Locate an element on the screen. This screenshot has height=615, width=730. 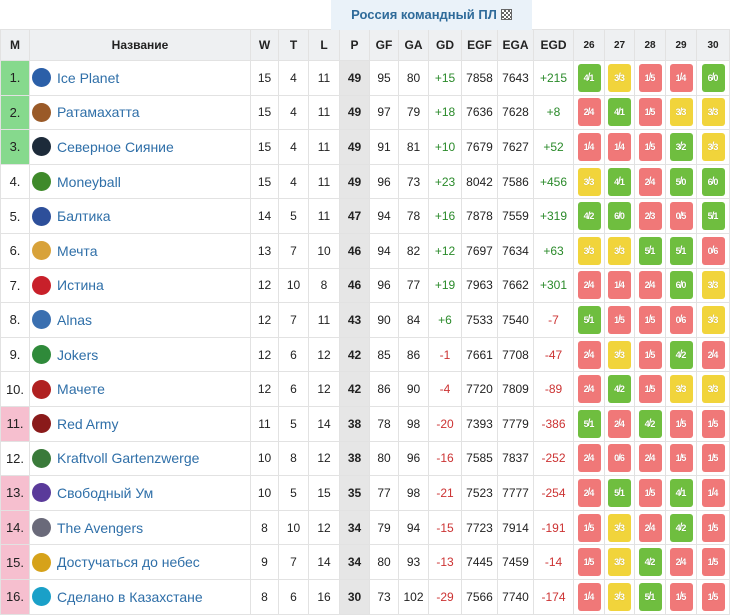
avengers-logo-icon is located at coordinates (41, 528).